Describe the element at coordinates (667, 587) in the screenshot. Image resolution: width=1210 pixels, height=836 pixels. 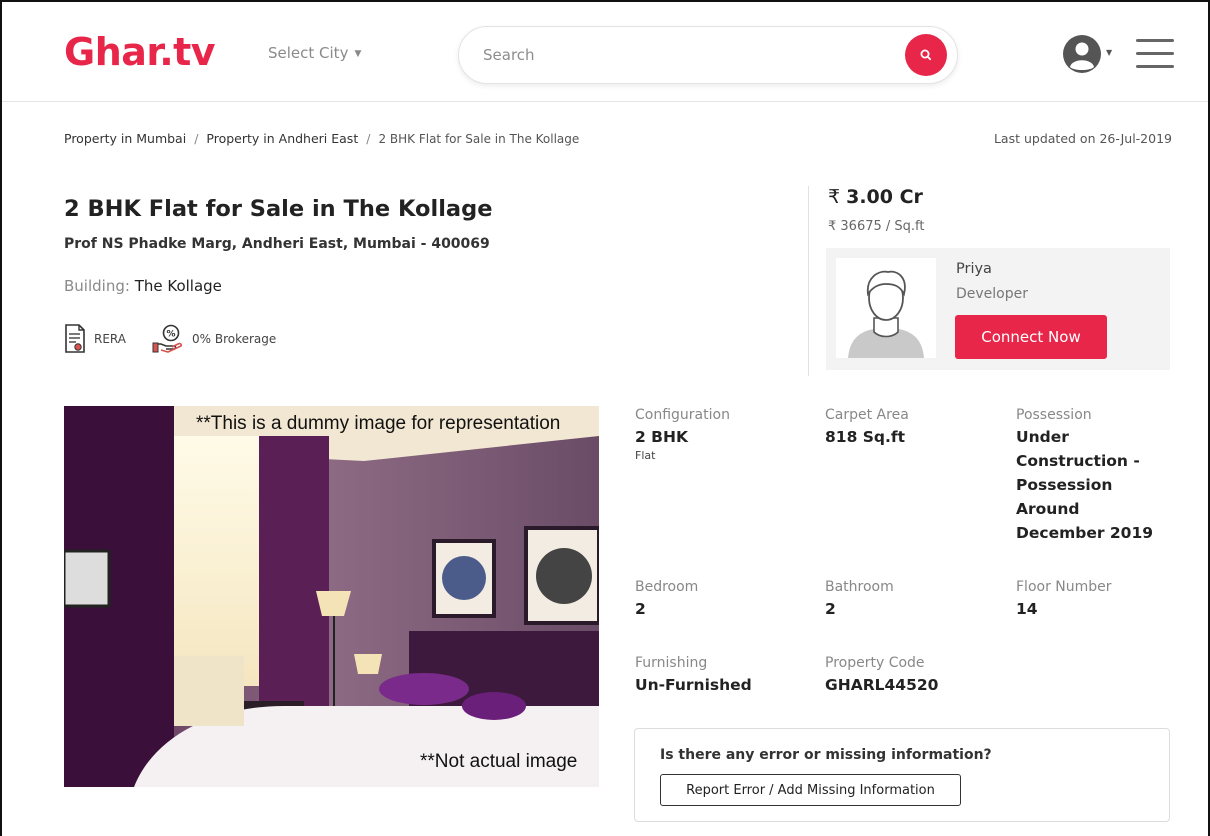
I see `detail-label: Bedroom` at that location.